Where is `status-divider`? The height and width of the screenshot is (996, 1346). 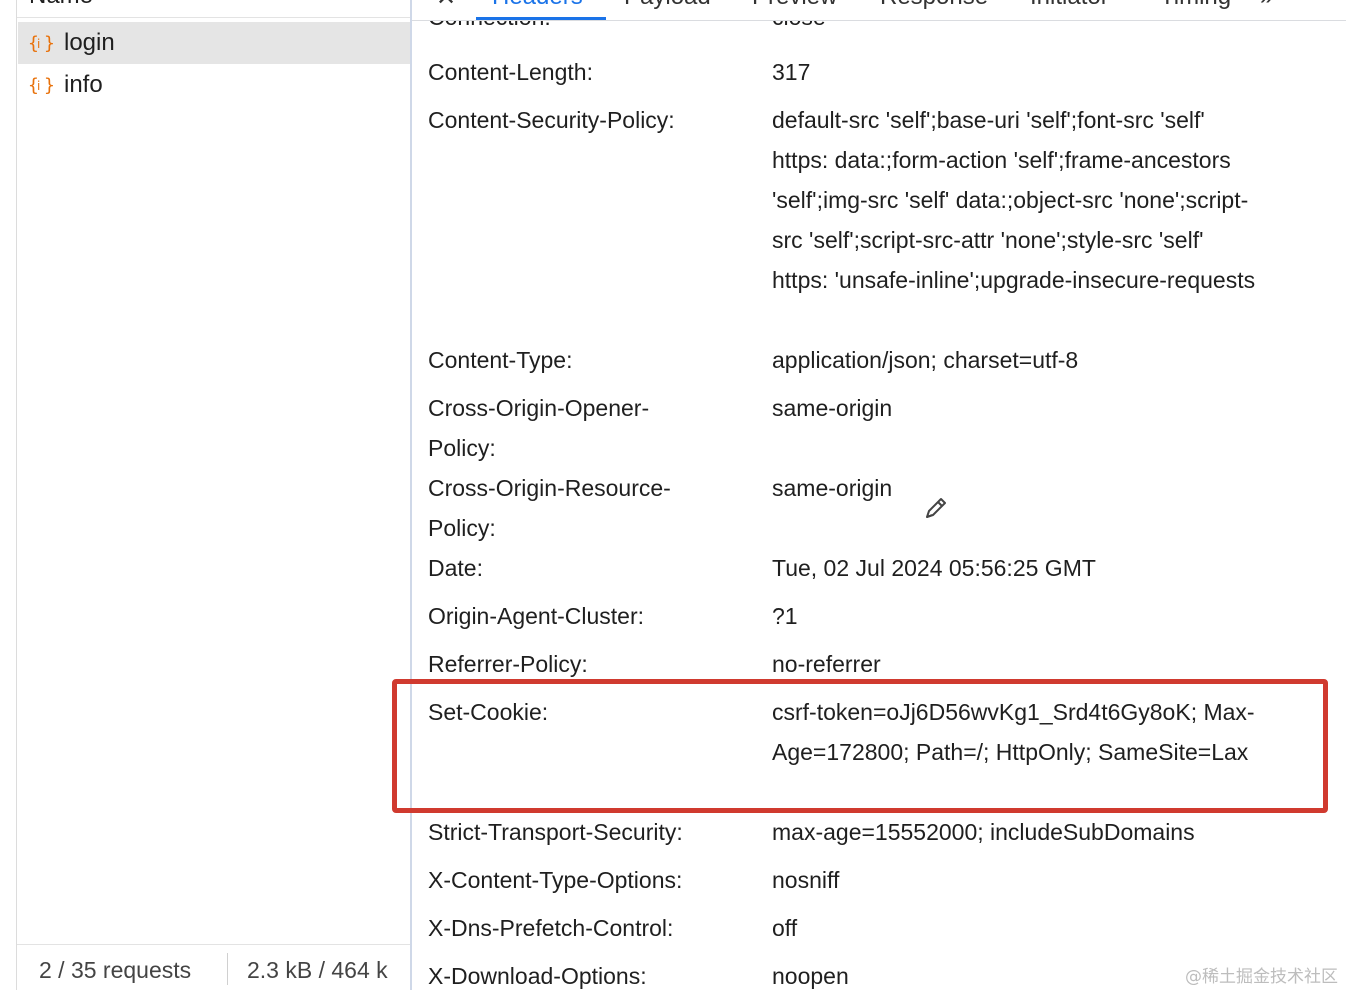
status-divider is located at coordinates (227, 969).